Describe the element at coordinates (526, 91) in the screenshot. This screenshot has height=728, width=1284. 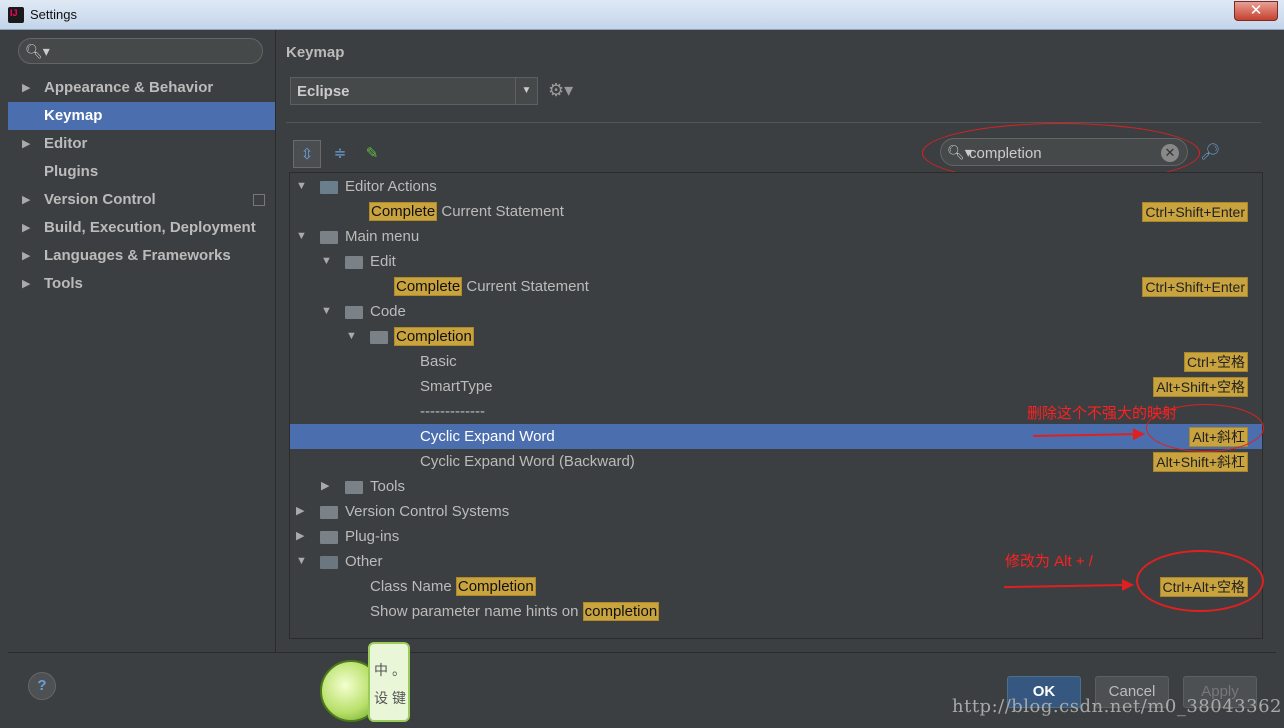
I see `chevron-down-icon: ▼` at that location.